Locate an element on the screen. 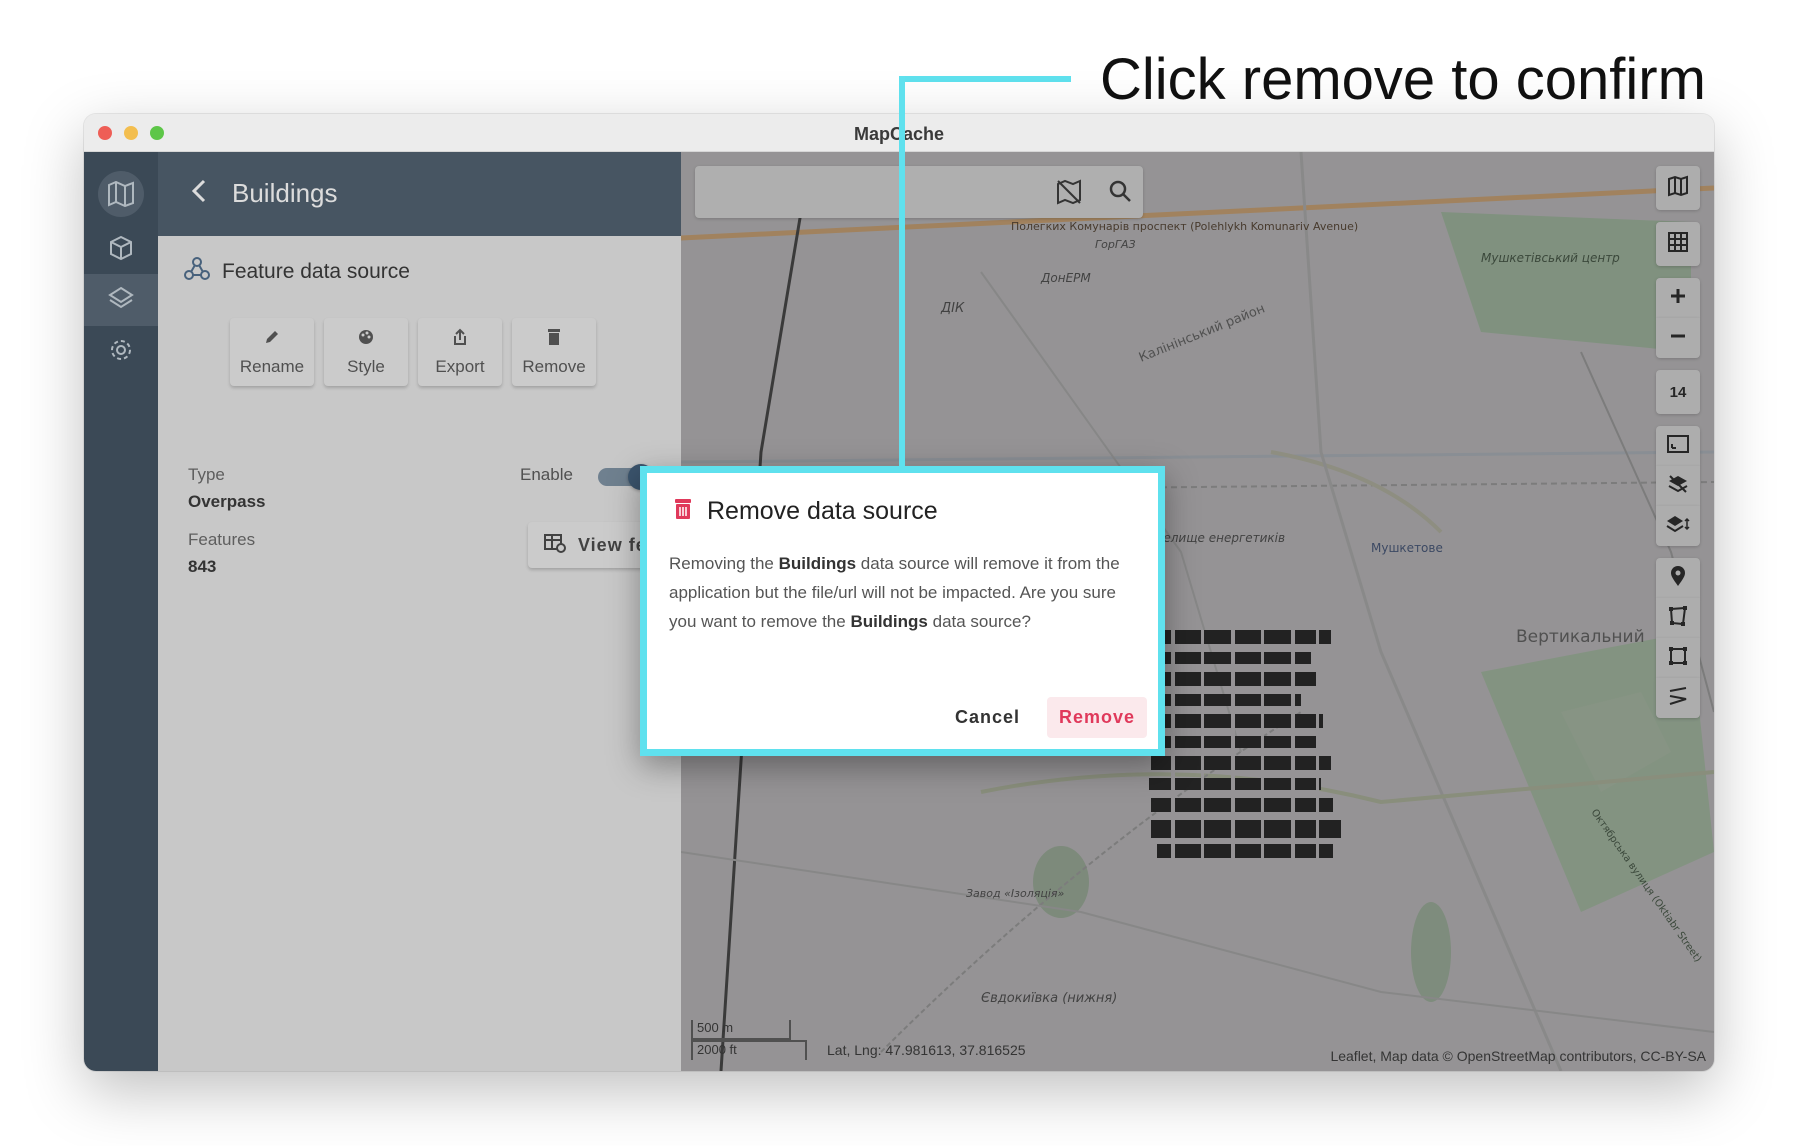  grid-icon is located at coordinates (1678, 244).